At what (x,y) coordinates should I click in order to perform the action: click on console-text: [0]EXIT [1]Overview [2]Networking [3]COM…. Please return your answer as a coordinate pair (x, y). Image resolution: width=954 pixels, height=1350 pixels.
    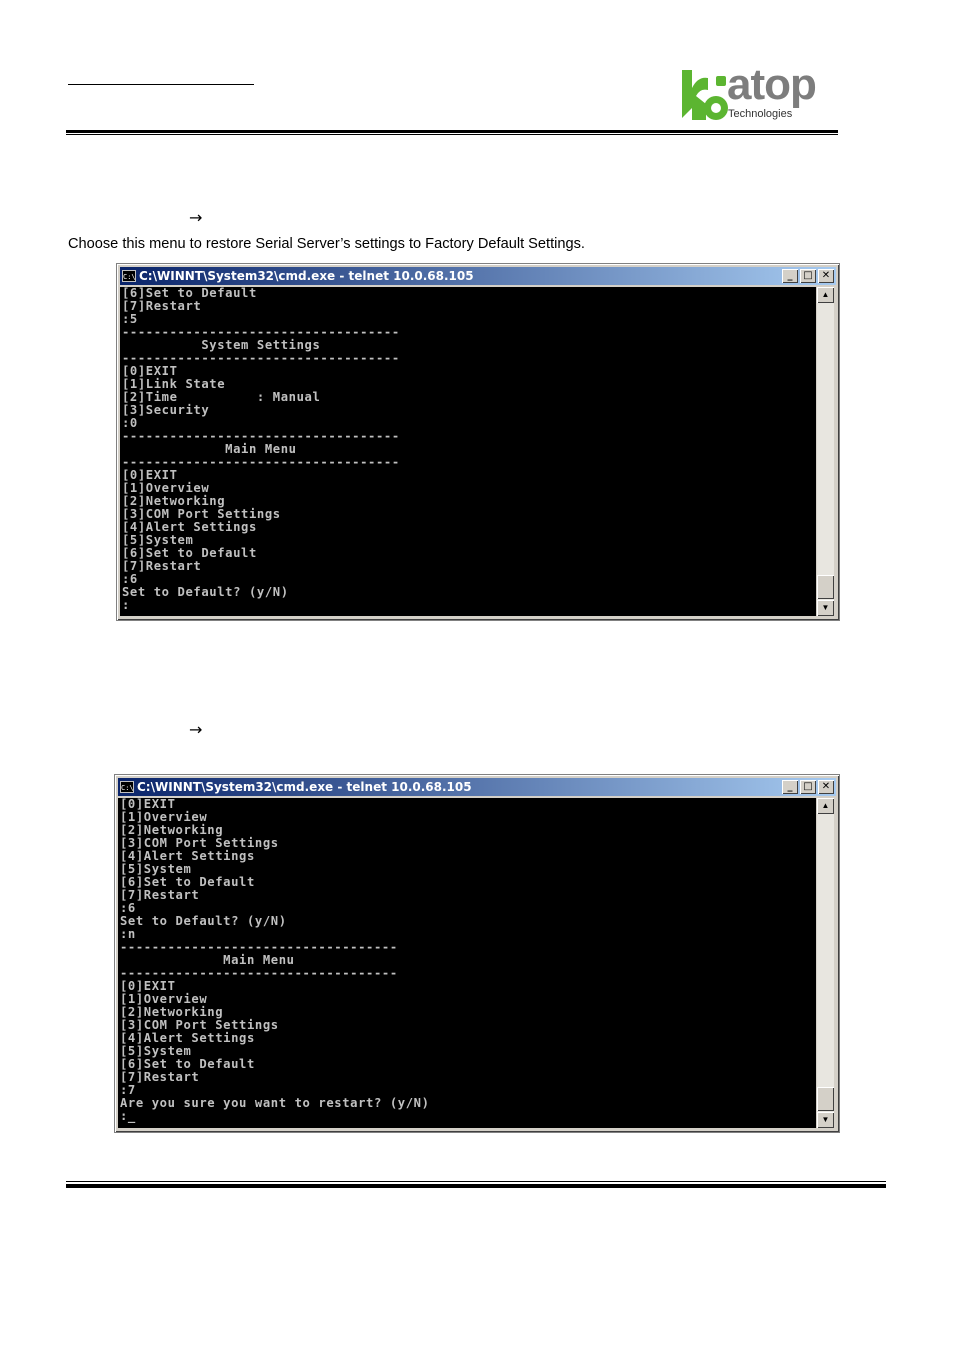
    Looking at the image, I should click on (275, 960).